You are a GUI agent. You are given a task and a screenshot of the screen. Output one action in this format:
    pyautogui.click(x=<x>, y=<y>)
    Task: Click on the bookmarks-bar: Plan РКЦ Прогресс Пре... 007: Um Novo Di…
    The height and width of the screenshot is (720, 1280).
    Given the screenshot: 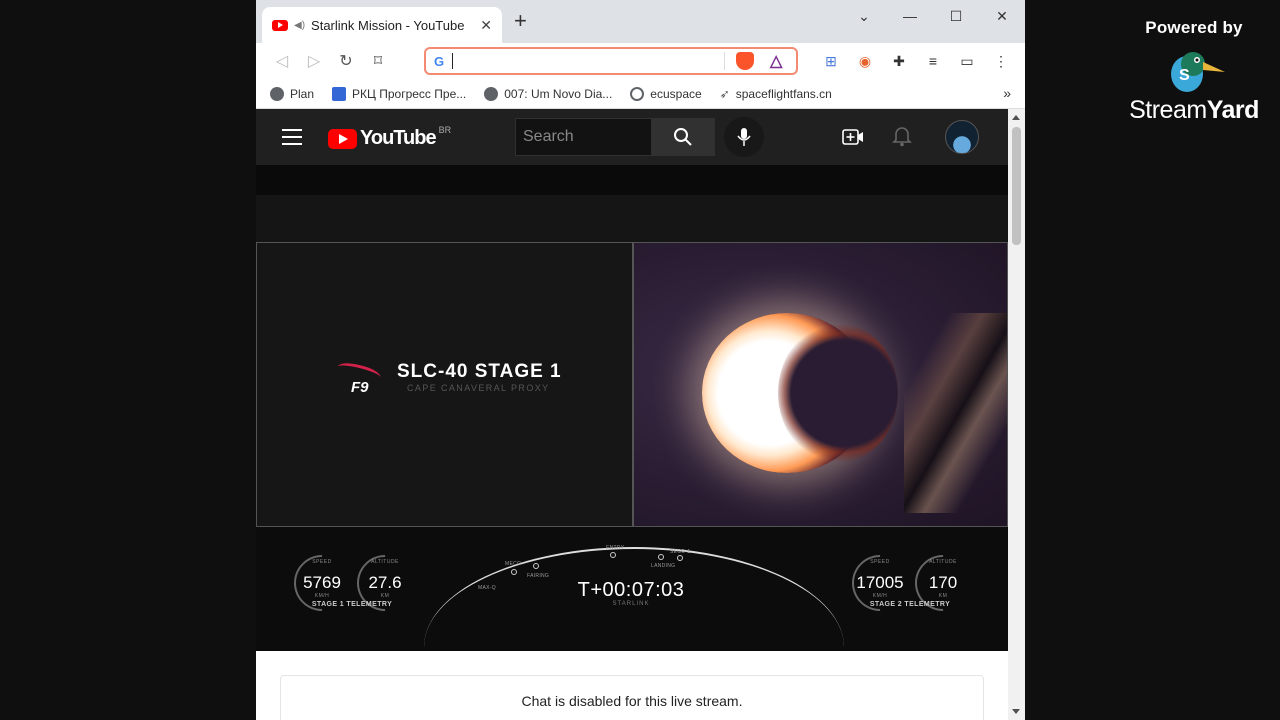 What is the action you would take?
    pyautogui.click(x=640, y=94)
    